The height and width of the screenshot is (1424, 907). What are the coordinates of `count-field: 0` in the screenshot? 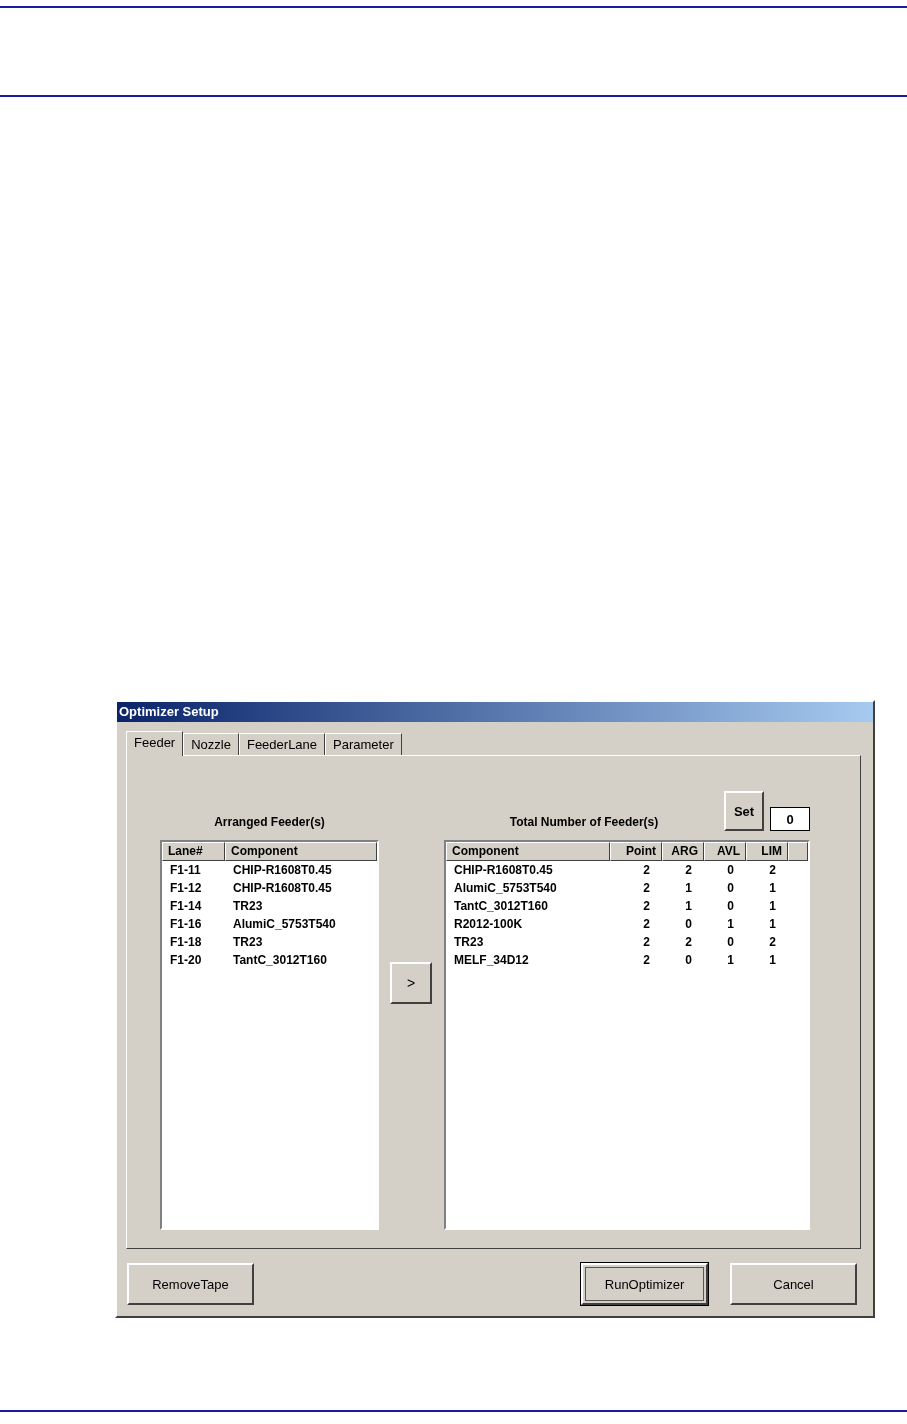 It's located at (790, 819).